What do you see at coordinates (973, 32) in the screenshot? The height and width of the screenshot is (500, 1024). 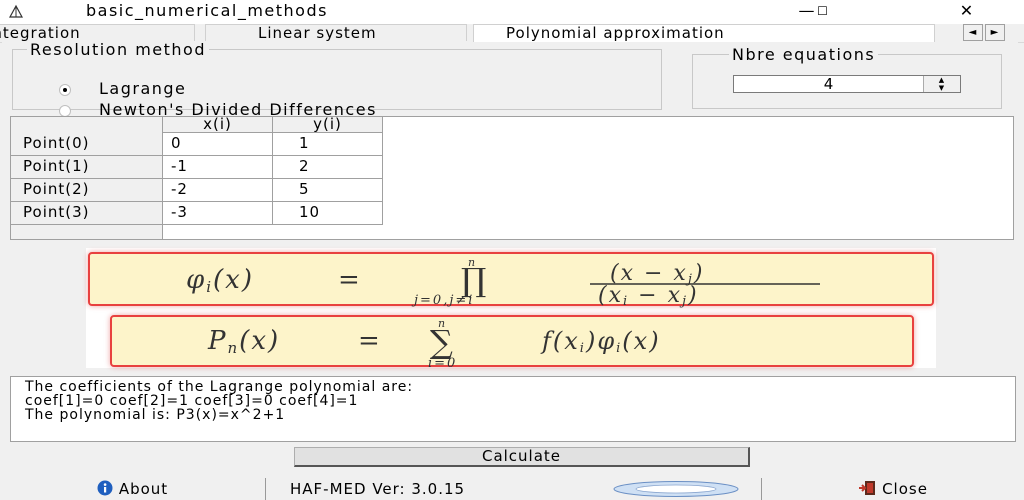 I see `tab-scroll-left-button: ◄` at bounding box center [973, 32].